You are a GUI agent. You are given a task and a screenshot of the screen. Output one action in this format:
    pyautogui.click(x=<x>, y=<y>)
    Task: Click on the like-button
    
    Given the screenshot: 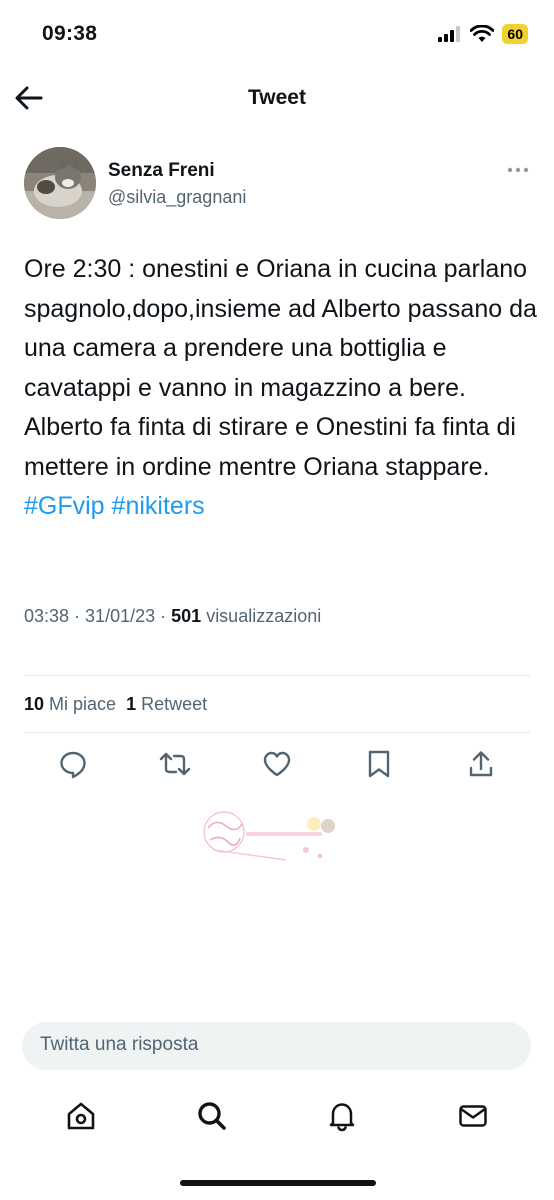 What is the action you would take?
    pyautogui.click(x=277, y=764)
    